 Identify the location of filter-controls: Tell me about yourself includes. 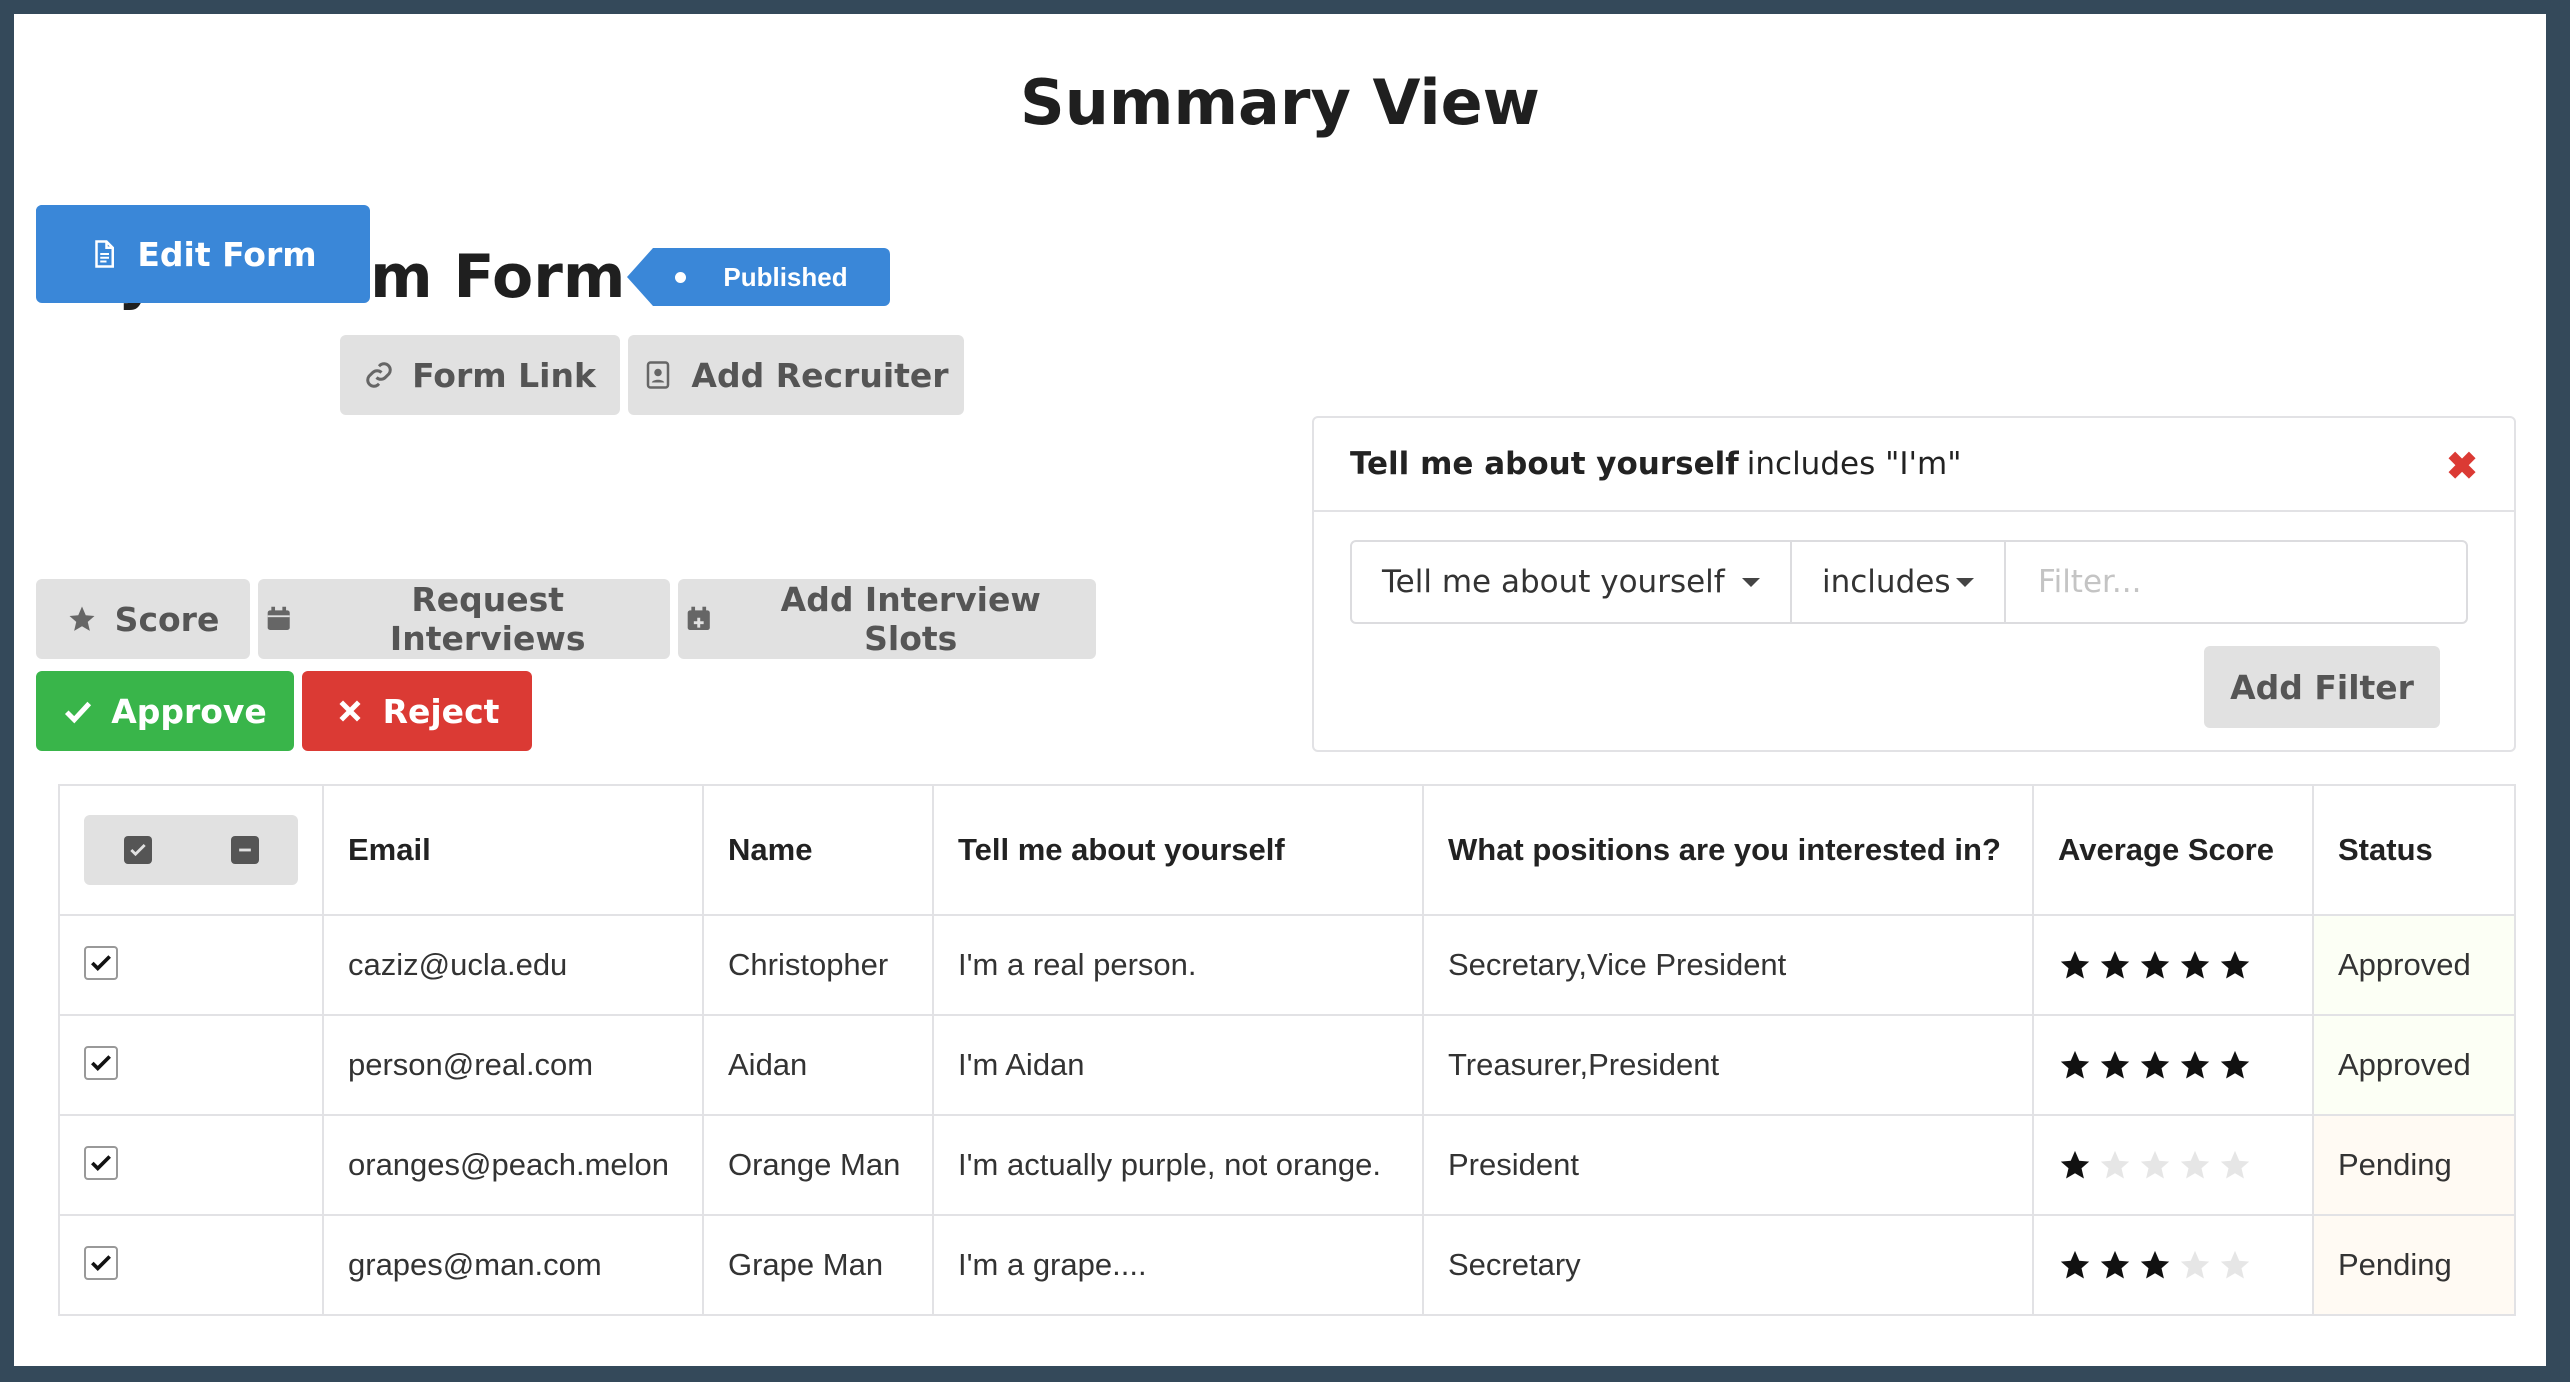
(1909, 582).